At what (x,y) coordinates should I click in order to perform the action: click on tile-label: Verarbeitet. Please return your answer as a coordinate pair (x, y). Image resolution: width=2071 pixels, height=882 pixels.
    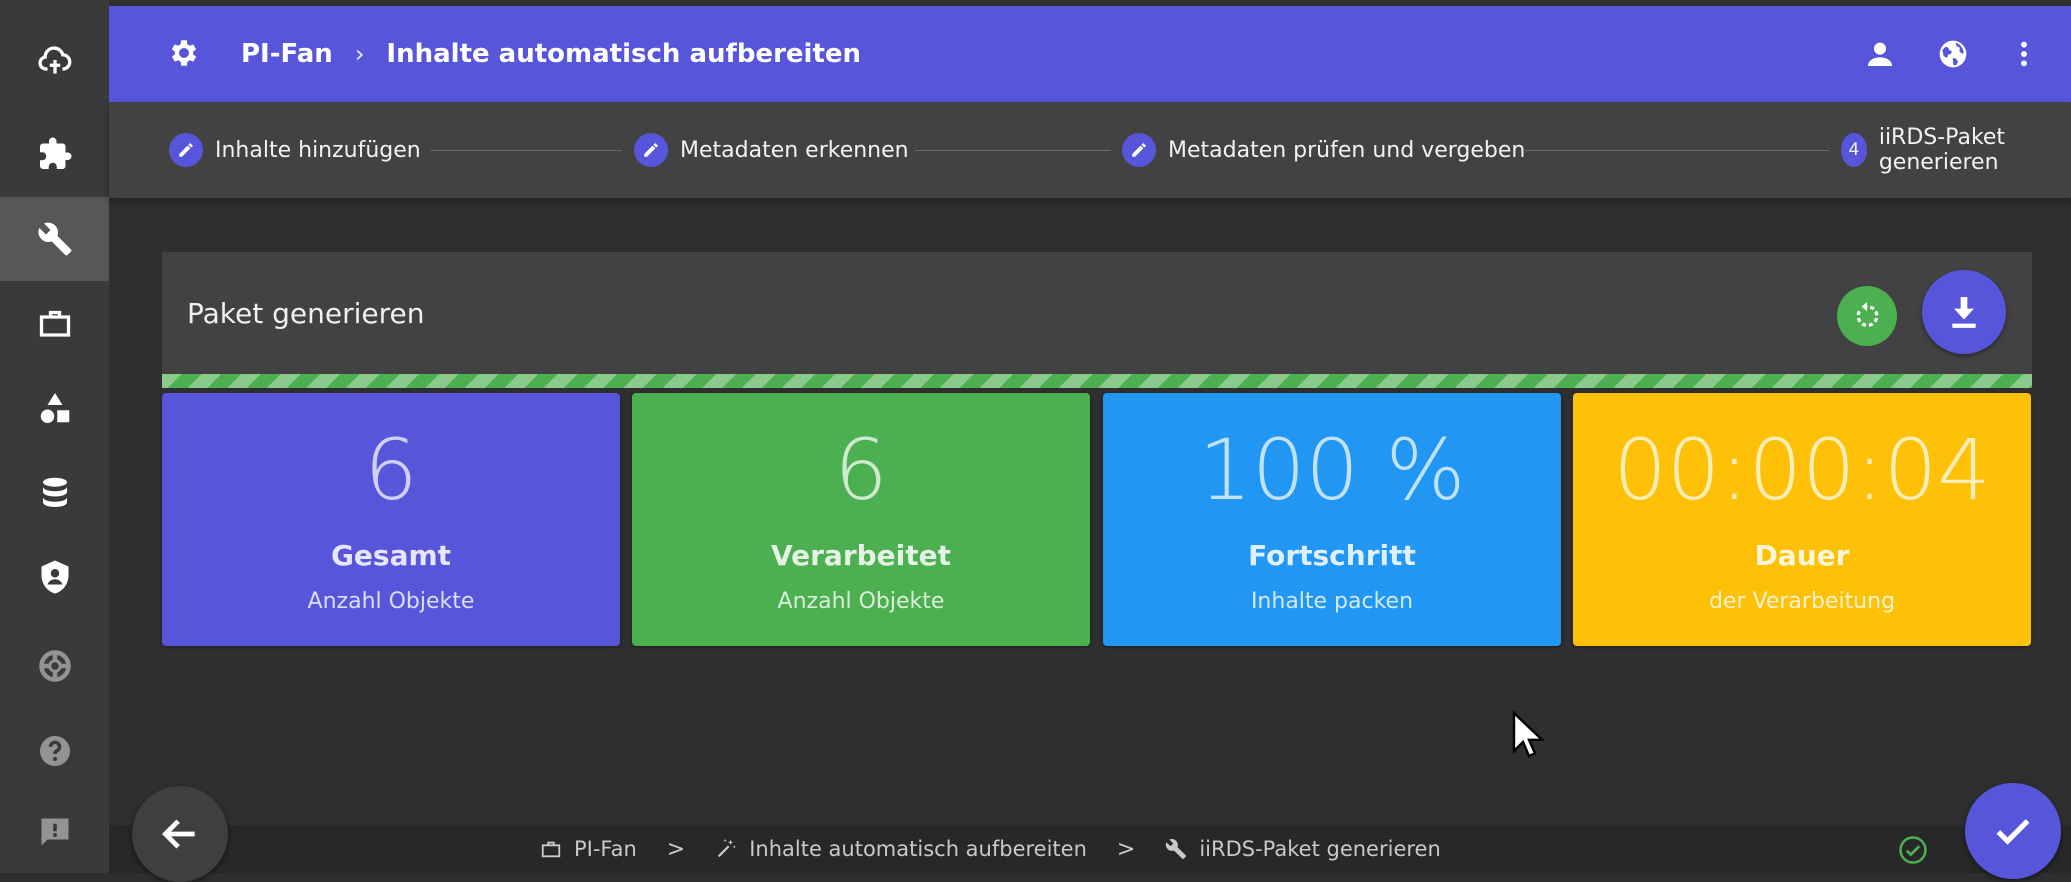
    Looking at the image, I should click on (861, 555).